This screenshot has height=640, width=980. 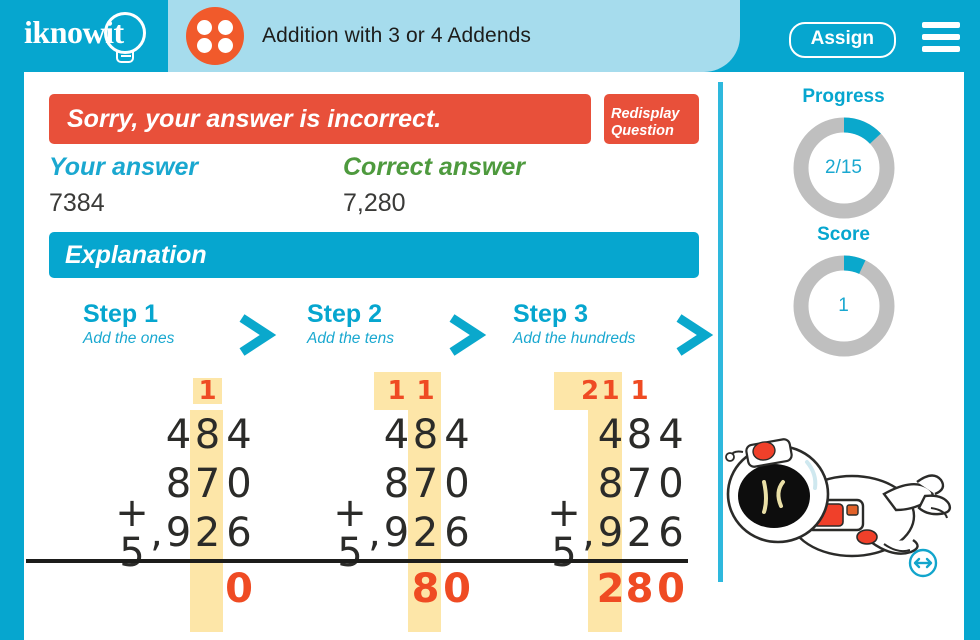 What do you see at coordinates (842, 40) in the screenshot?
I see `assign-button: Assign` at bounding box center [842, 40].